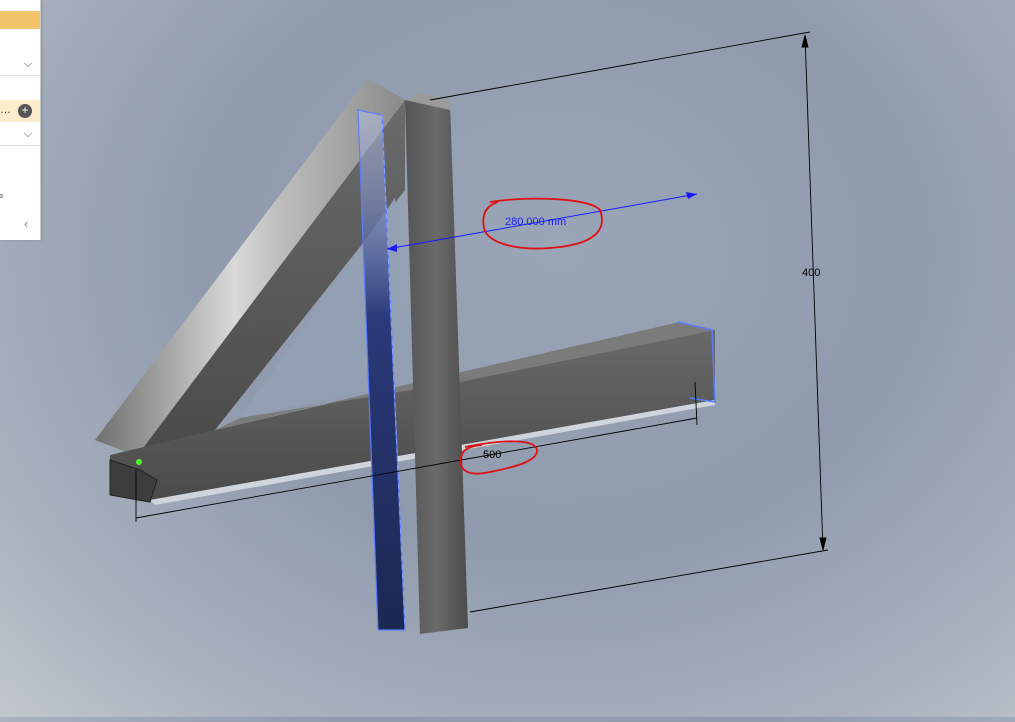  I want to click on panel-dropdown-1: ⌵, so click(20, 65).